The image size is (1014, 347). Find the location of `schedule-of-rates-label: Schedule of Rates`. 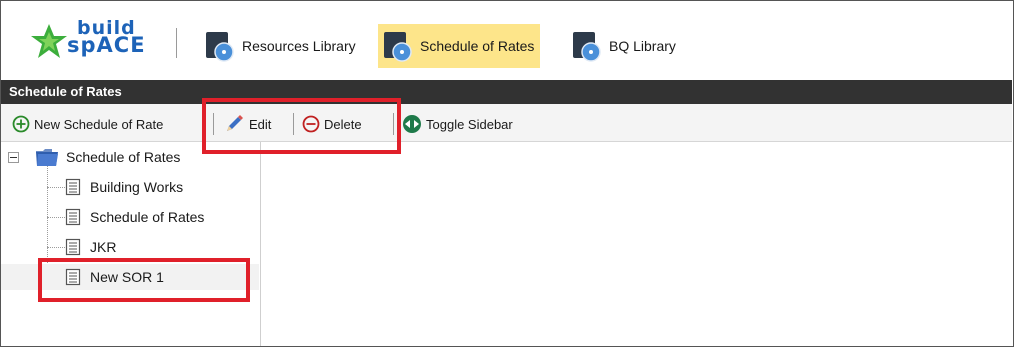

schedule-of-rates-label: Schedule of Rates is located at coordinates (477, 46).